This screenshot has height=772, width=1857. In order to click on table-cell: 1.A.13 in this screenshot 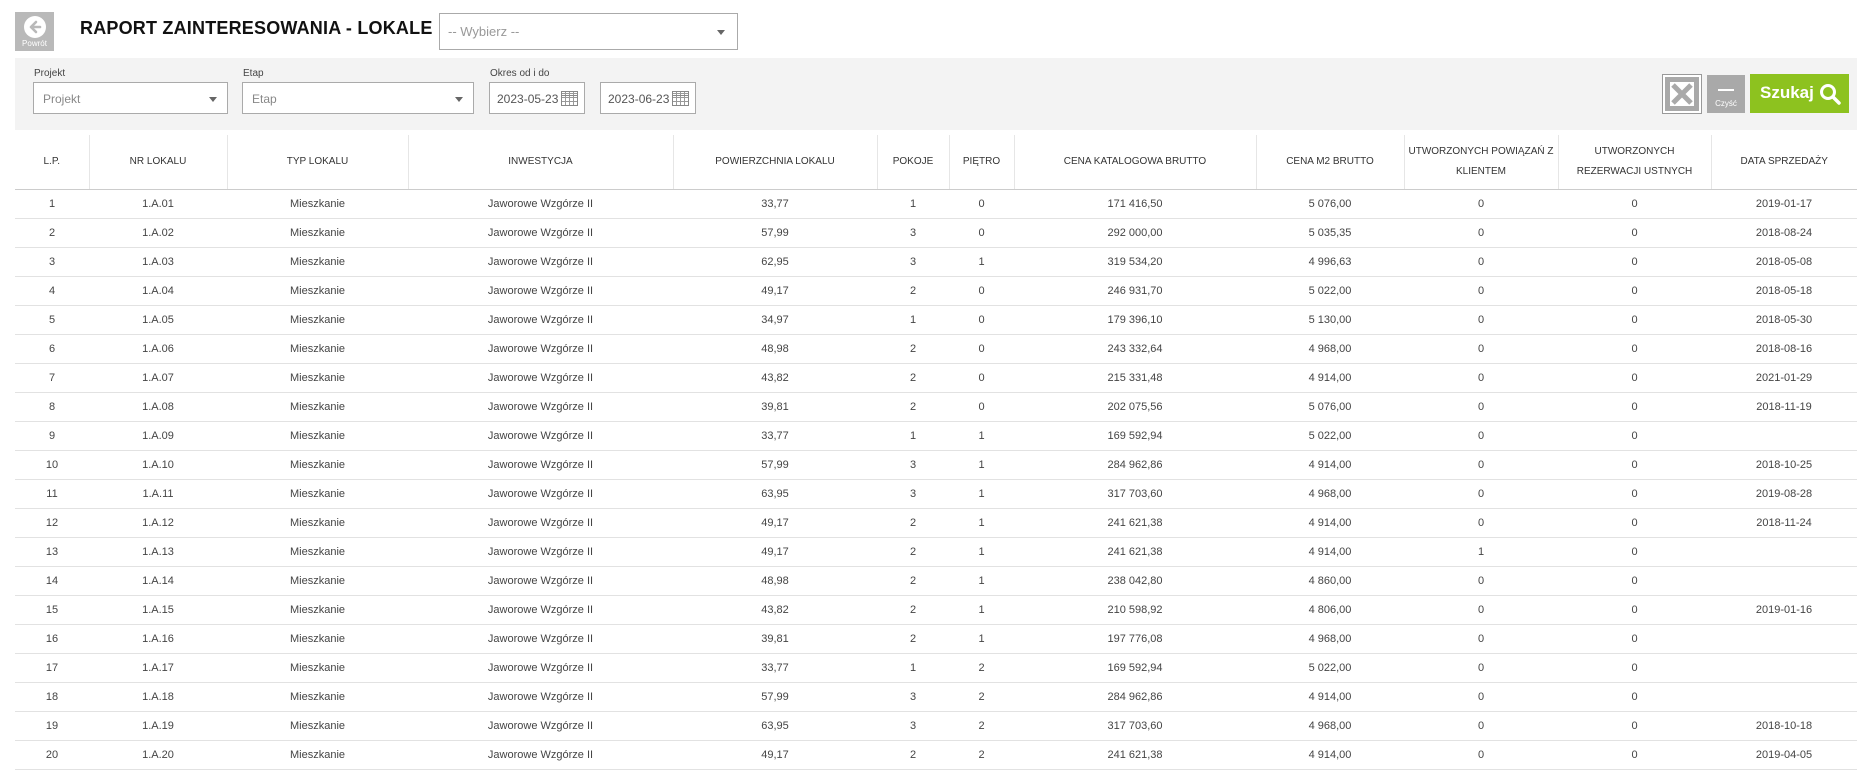, I will do `click(158, 552)`.